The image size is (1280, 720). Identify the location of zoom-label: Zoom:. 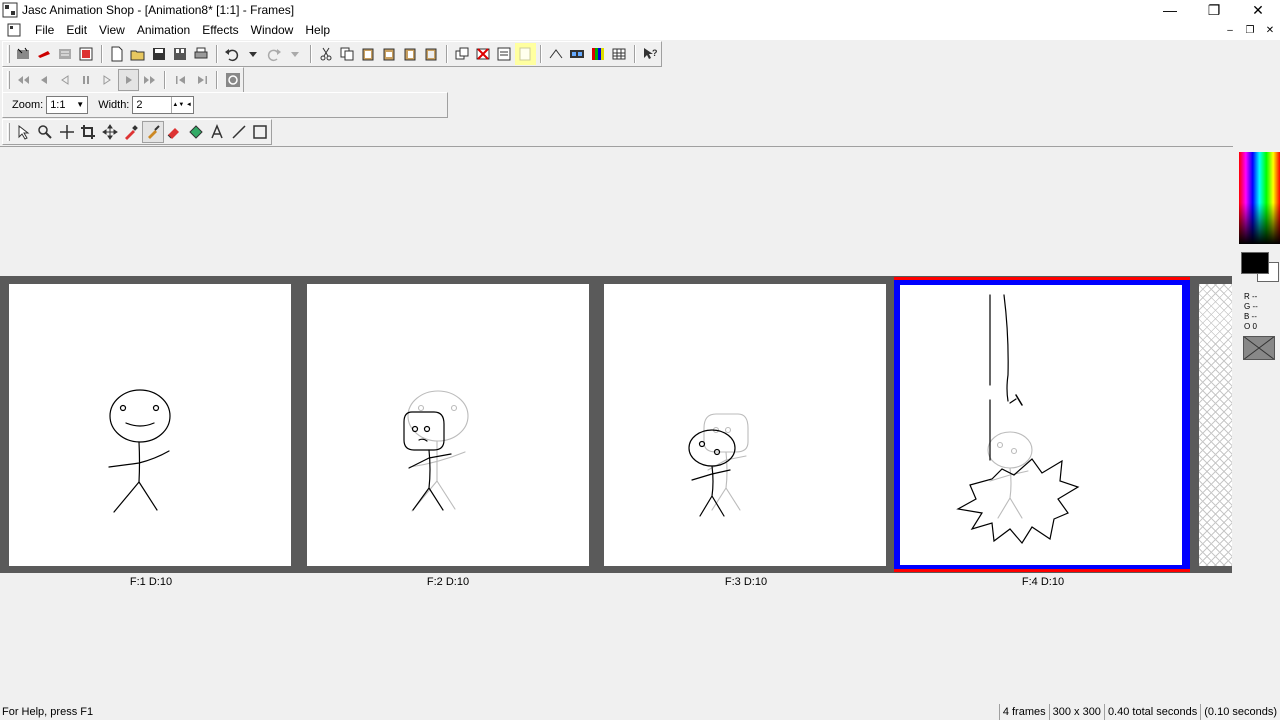
(28, 105).